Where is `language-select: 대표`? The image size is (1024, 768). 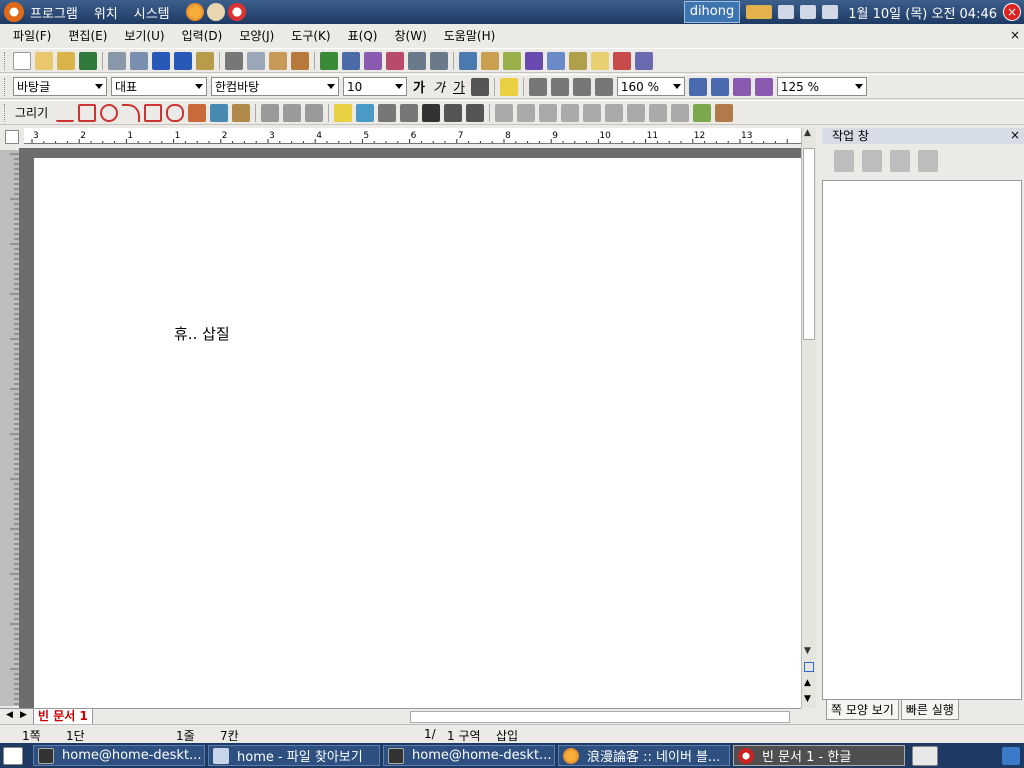 language-select: 대표 is located at coordinates (159, 86).